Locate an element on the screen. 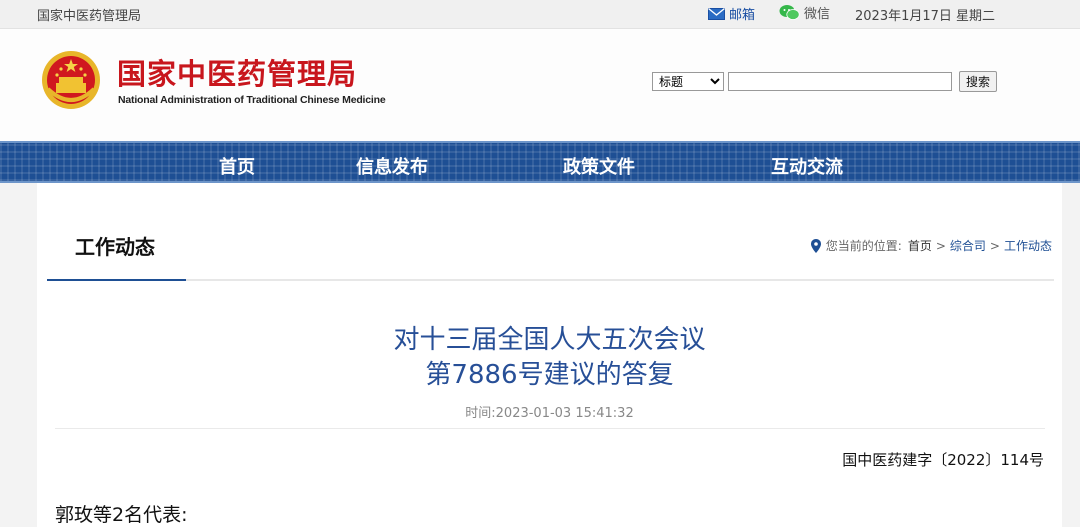 This screenshot has height=527, width=1080. nav-item-info-release: 信息发布 is located at coordinates (392, 166).